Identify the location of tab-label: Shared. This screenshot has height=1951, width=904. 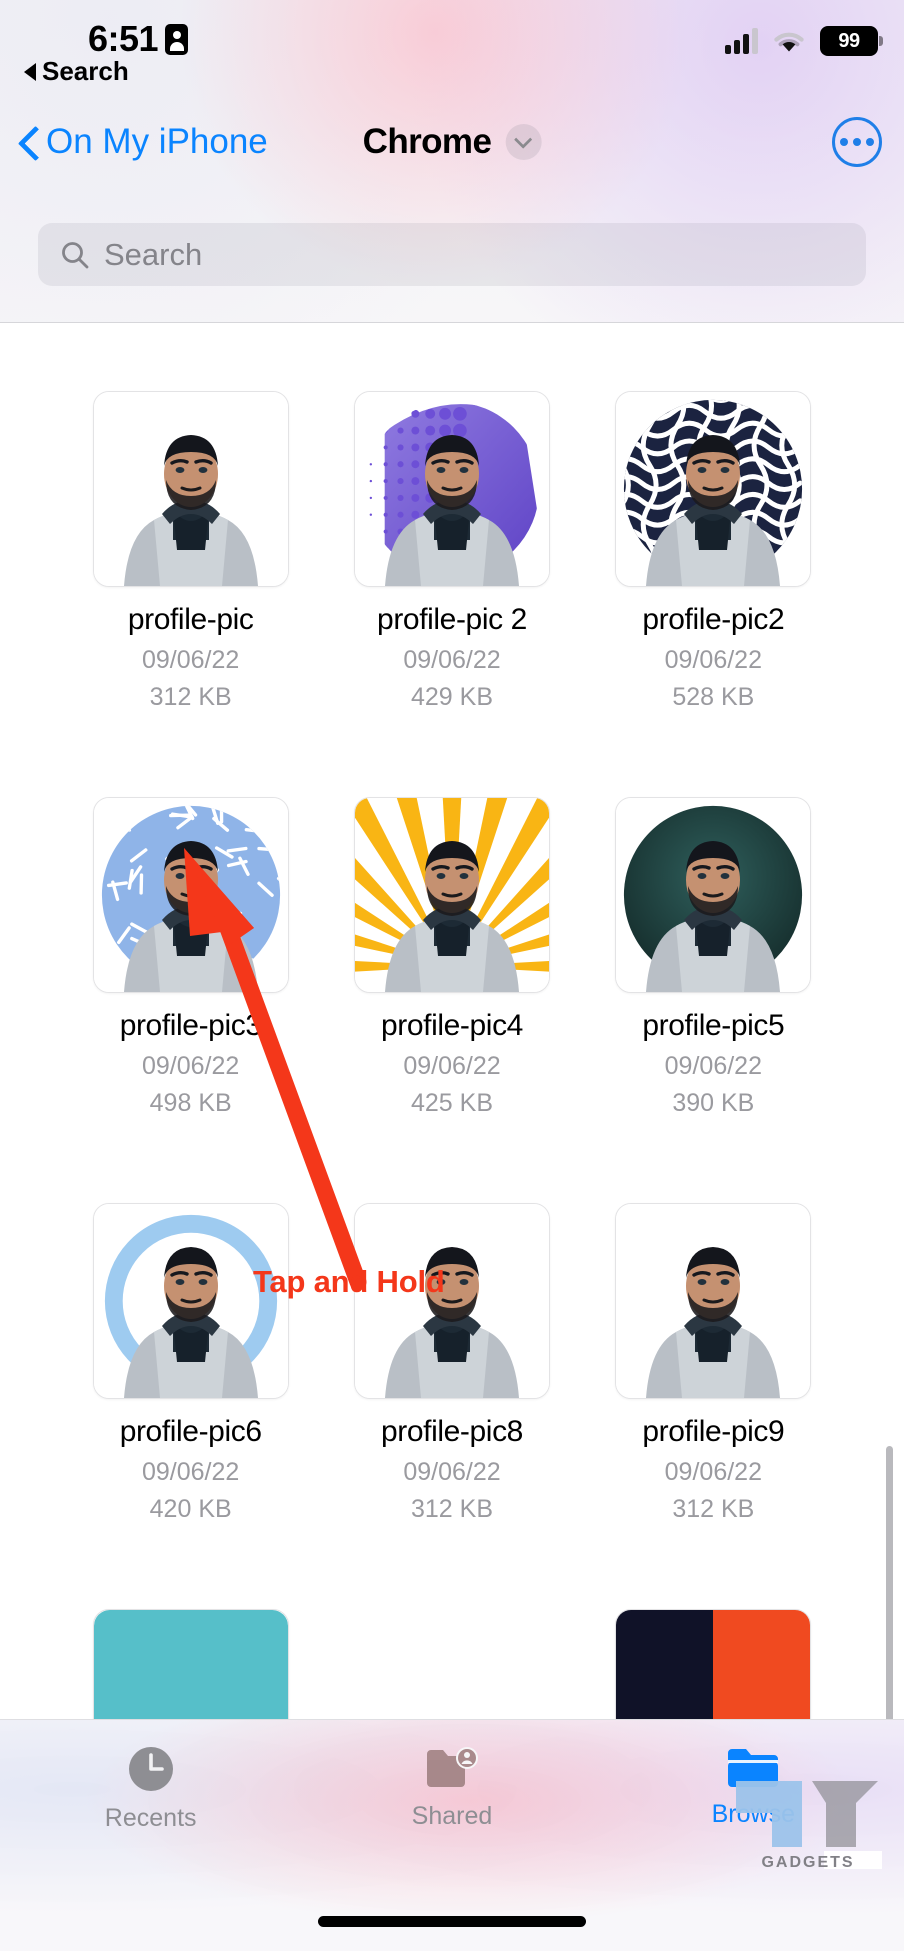
(452, 1816).